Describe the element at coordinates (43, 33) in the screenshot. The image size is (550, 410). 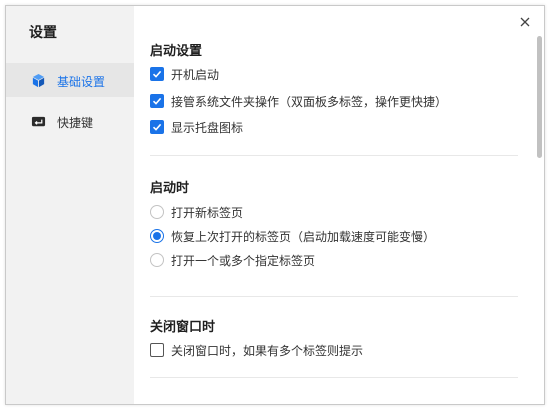
I see `dialog-title: 设置` at that location.